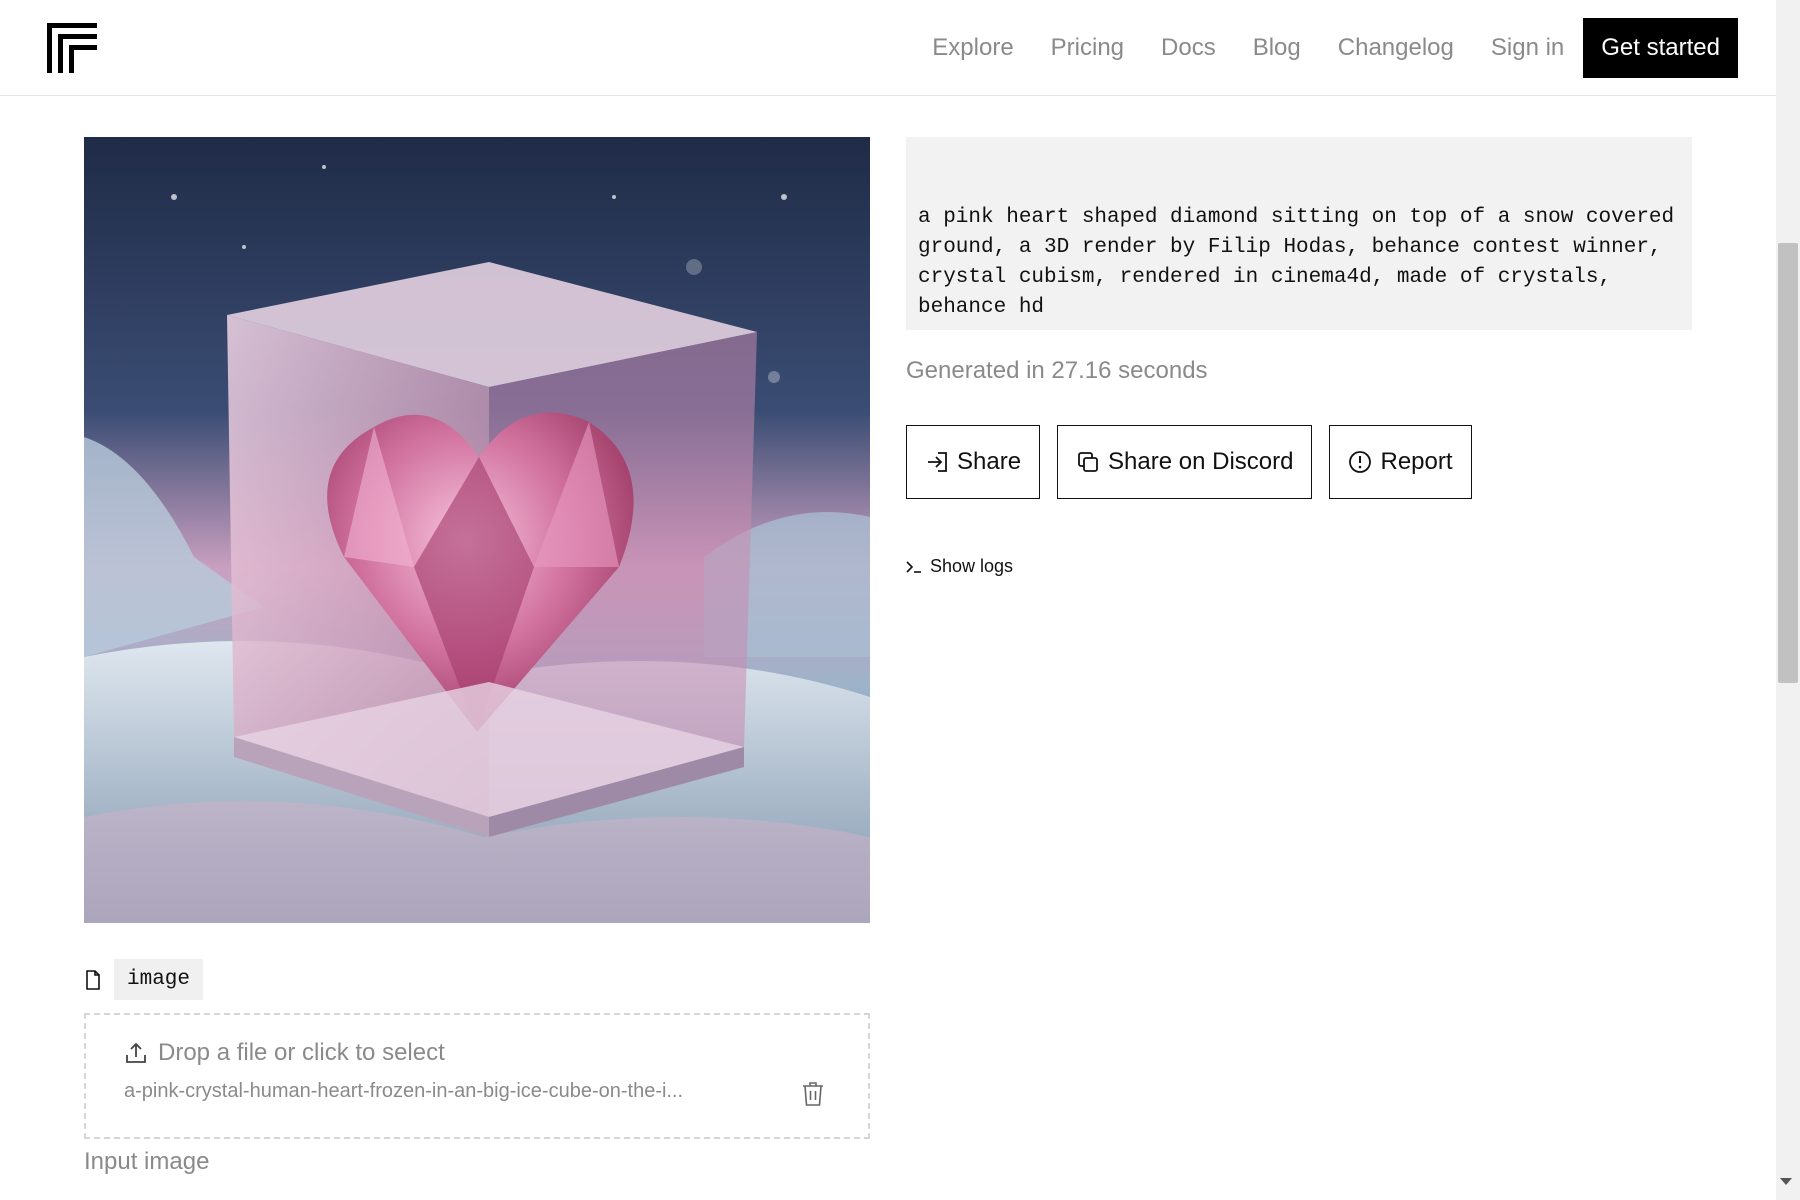 The height and width of the screenshot is (1200, 1800). Describe the element at coordinates (1786, 1181) in the screenshot. I see `scroll-down-arrow-icon` at that location.